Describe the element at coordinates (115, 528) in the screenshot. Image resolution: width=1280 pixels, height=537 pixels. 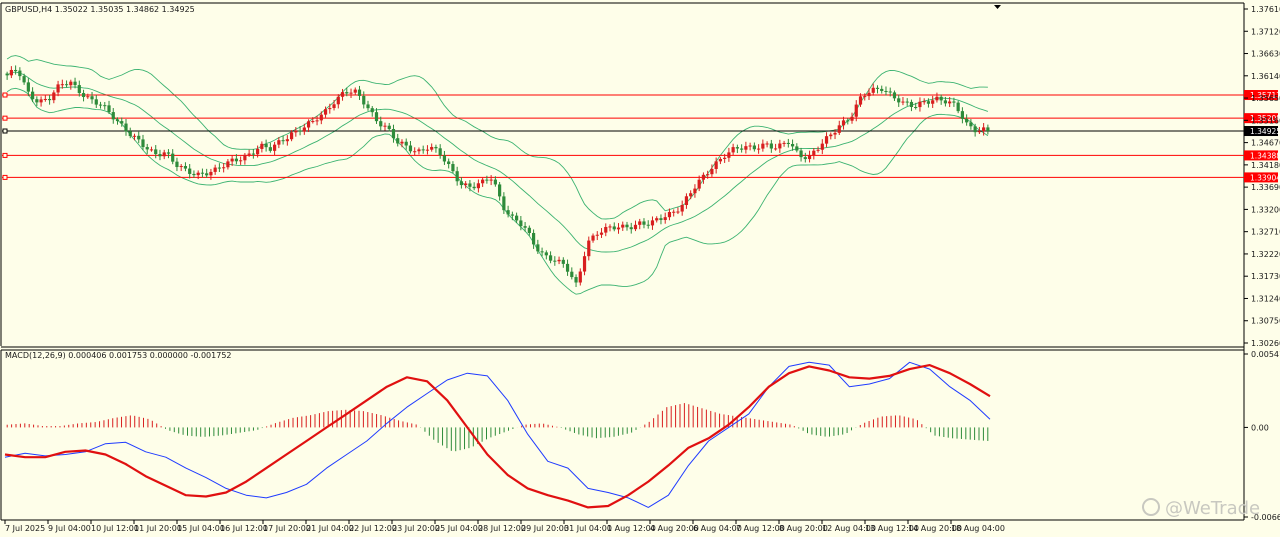
I see `time-tick-label: 10 Jul 12:00` at that location.